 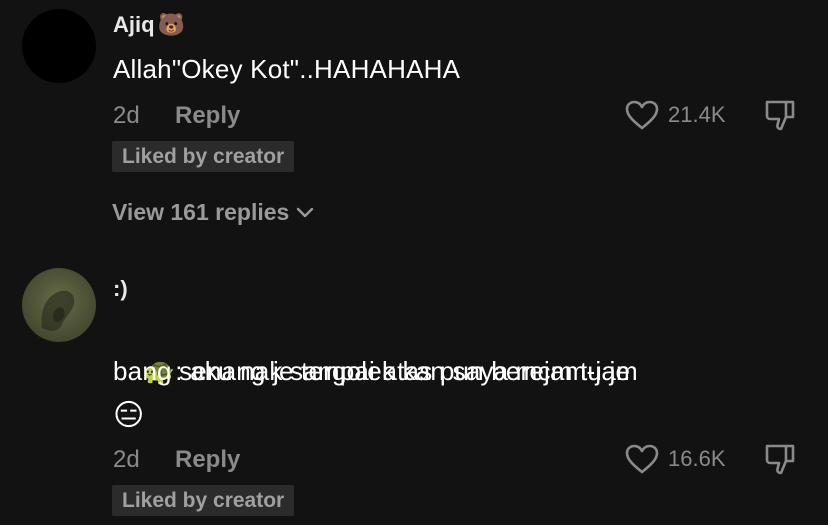 What do you see at coordinates (697, 114) in the screenshot?
I see `like-count: 21.4K` at bounding box center [697, 114].